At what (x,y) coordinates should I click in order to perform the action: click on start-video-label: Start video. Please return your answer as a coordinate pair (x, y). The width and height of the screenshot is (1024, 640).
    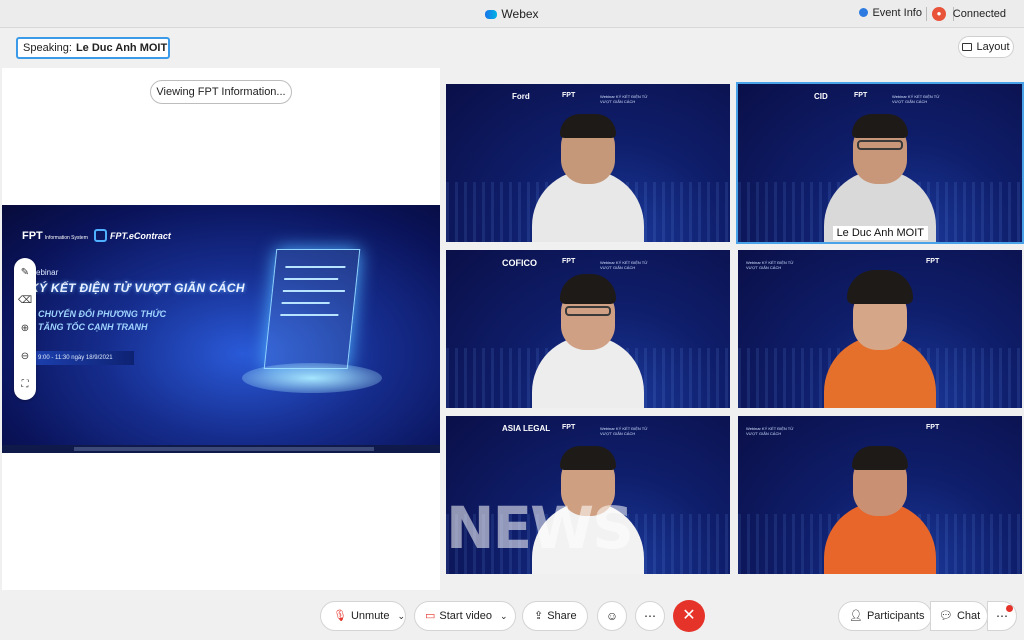
    Looking at the image, I should click on (465, 616).